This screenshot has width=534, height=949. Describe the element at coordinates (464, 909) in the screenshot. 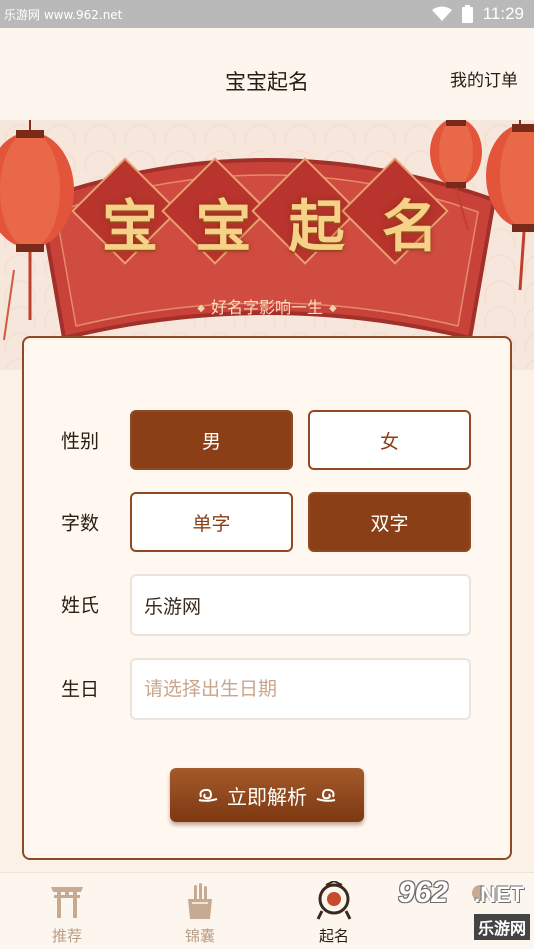

I see `site-watermark-badge: 962 .NET 乐游网` at that location.